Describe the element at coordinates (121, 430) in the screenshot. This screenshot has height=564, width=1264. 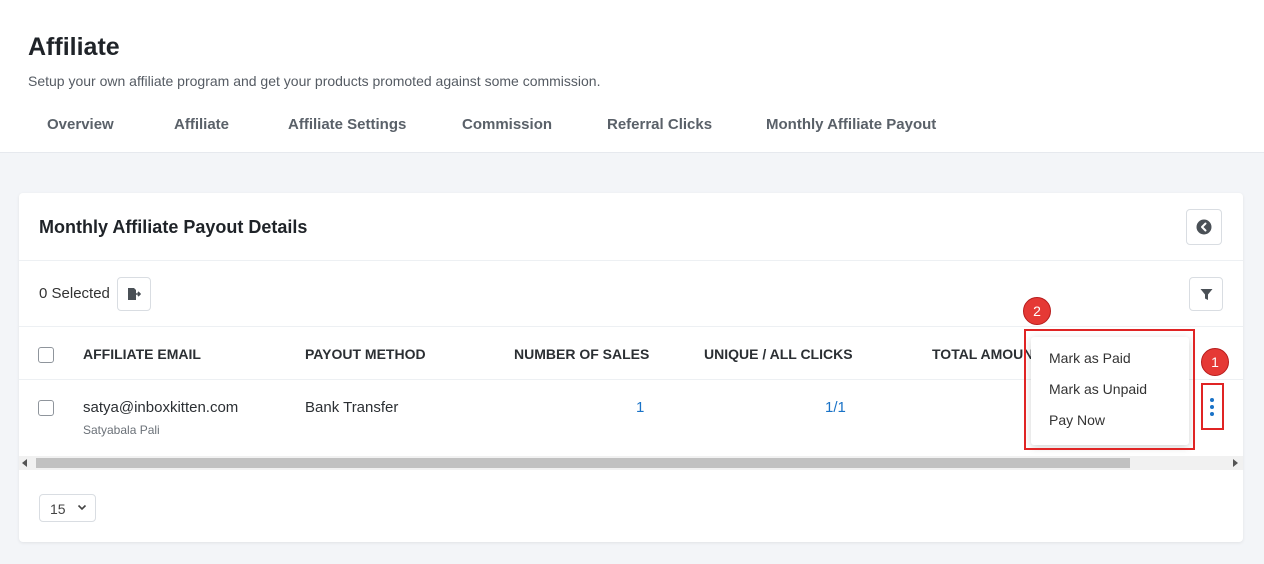
I see `affiliate-name: Satyabala Pali` at that location.